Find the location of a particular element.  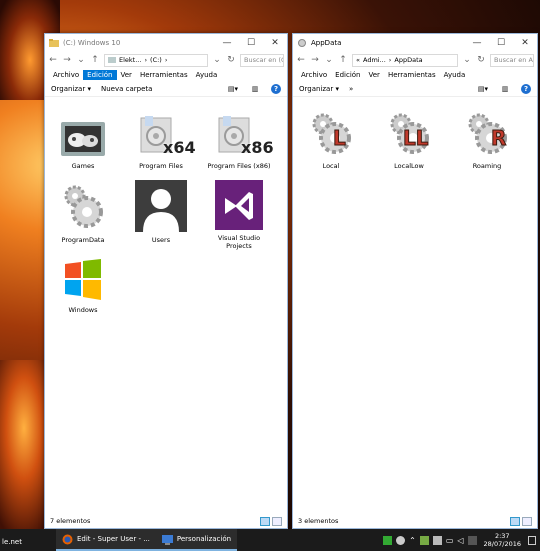

folder-item-program-files: x64 Program Files is located at coordinates (162, 141).